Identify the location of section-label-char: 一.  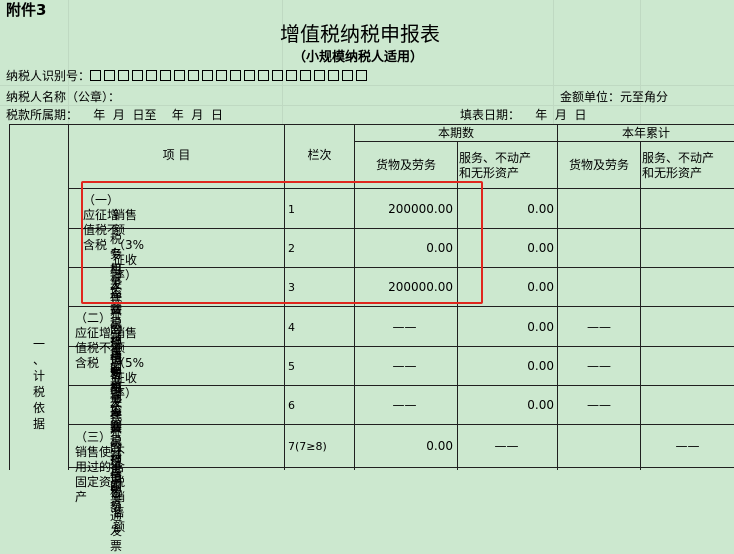
(38, 344).